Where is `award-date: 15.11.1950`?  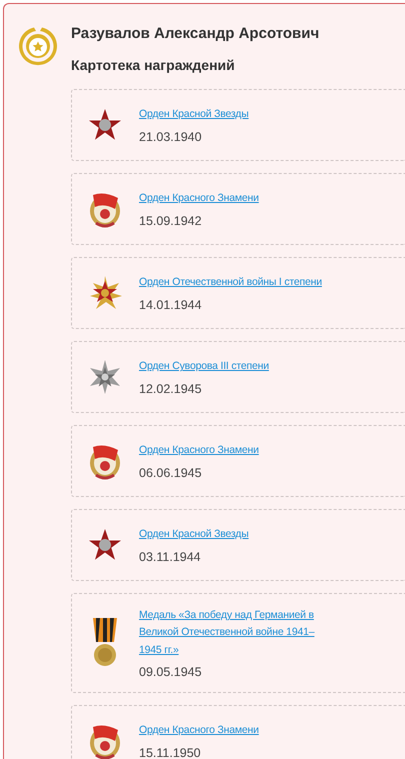
award-date: 15.11.1950 is located at coordinates (170, 752).